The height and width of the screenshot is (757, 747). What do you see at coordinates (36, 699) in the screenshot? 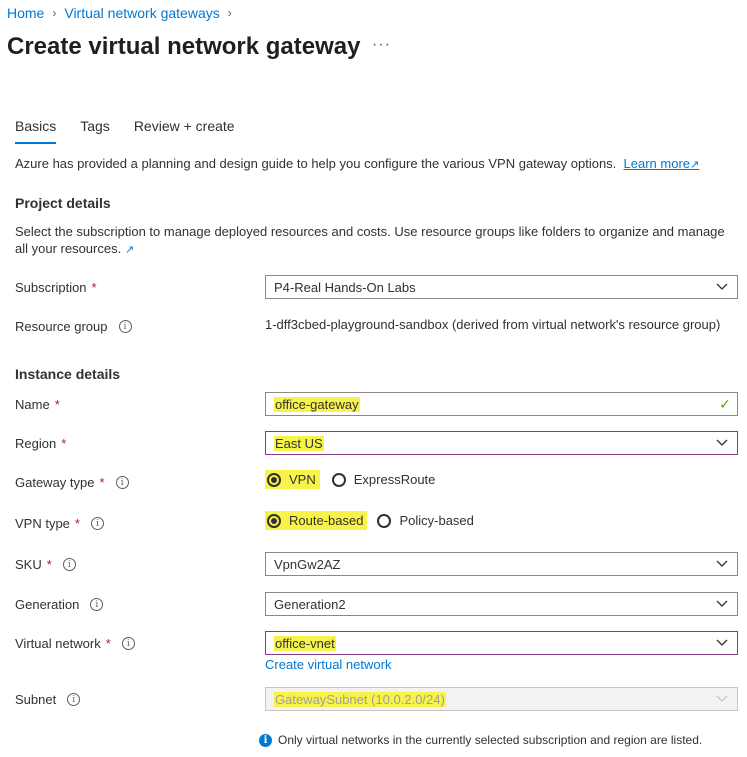
I see `subnet-label-text: Subnet` at bounding box center [36, 699].